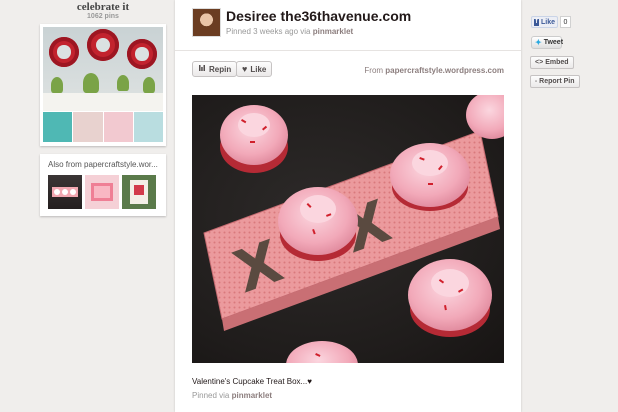 The height and width of the screenshot is (412, 618). I want to click on board-title: celebrate it, so click(103, 7).